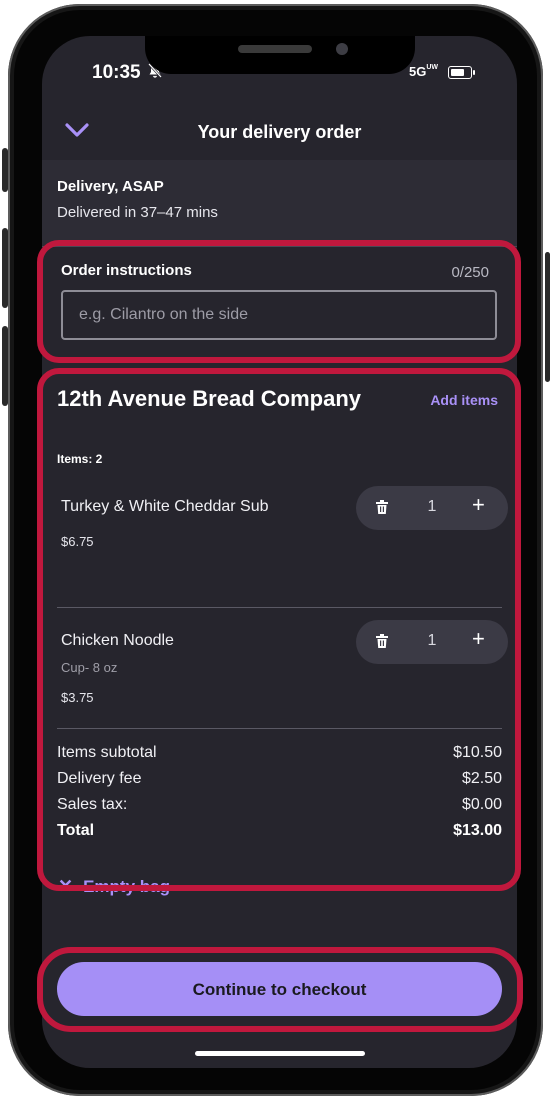 This screenshot has height=1100, width=551. Describe the element at coordinates (424, 71) in the screenshot. I see `network-label: 5GUW` at that location.